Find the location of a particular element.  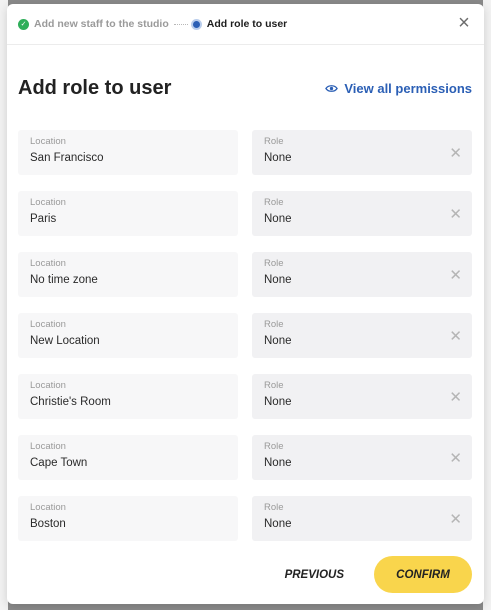

step-separator is located at coordinates (180, 24).